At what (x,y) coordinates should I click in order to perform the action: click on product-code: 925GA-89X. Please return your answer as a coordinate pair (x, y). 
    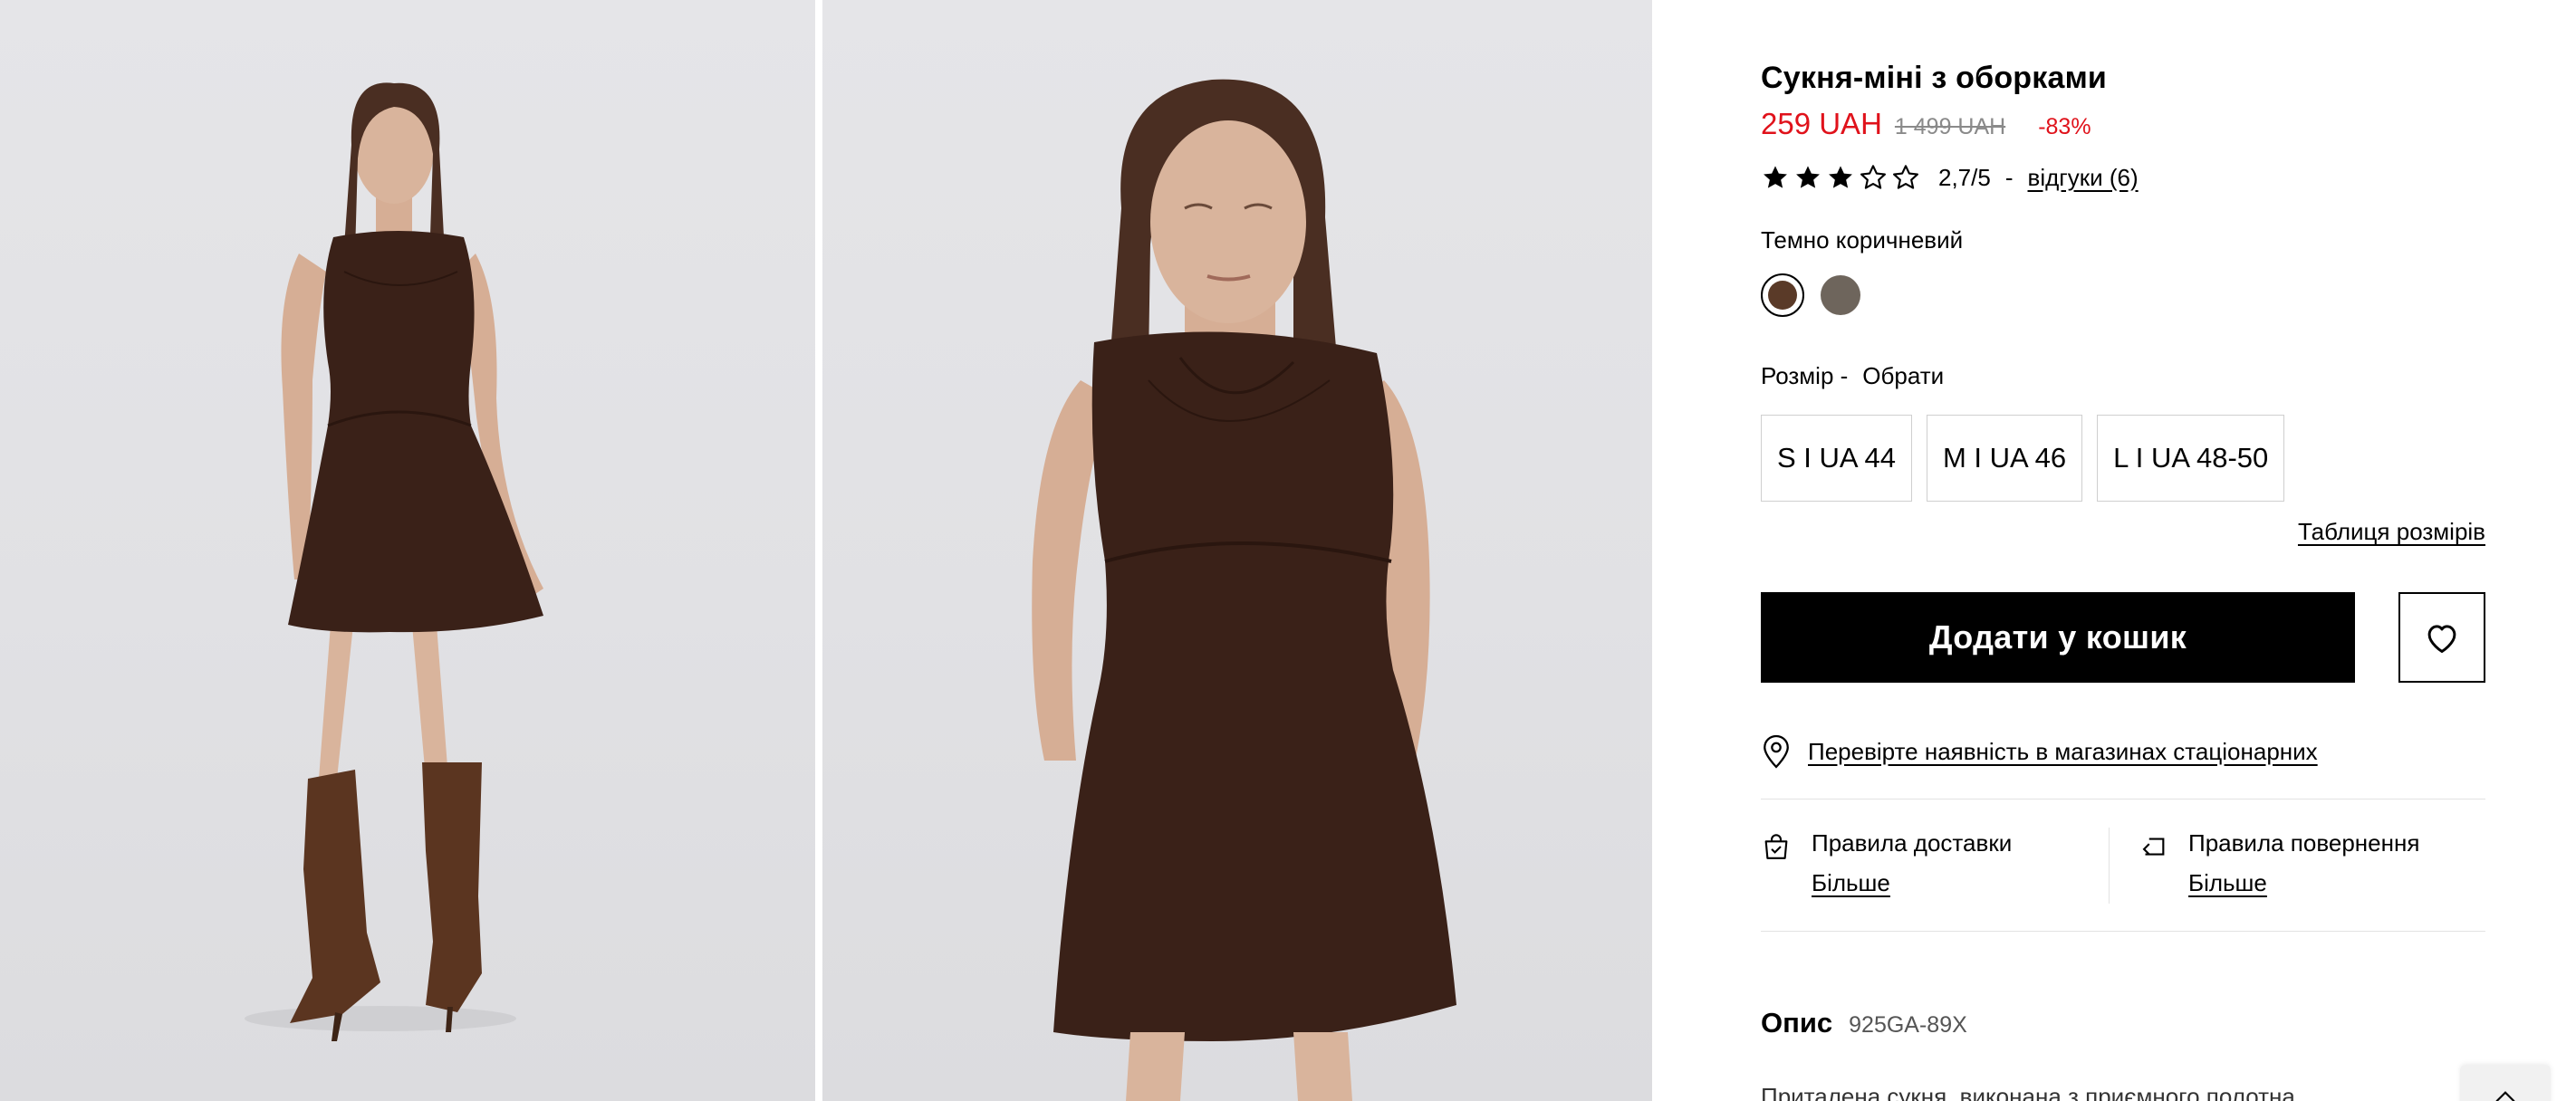
    Looking at the image, I should click on (1908, 1025).